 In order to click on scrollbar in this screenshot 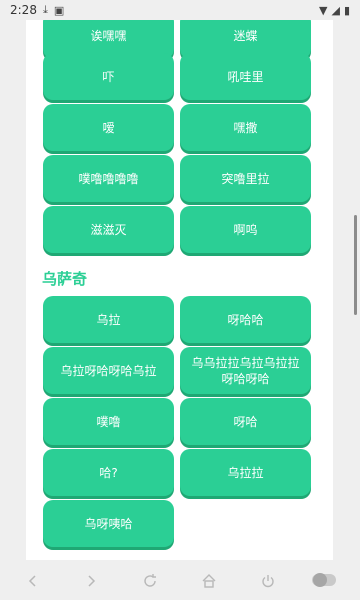, I will do `click(355, 265)`.